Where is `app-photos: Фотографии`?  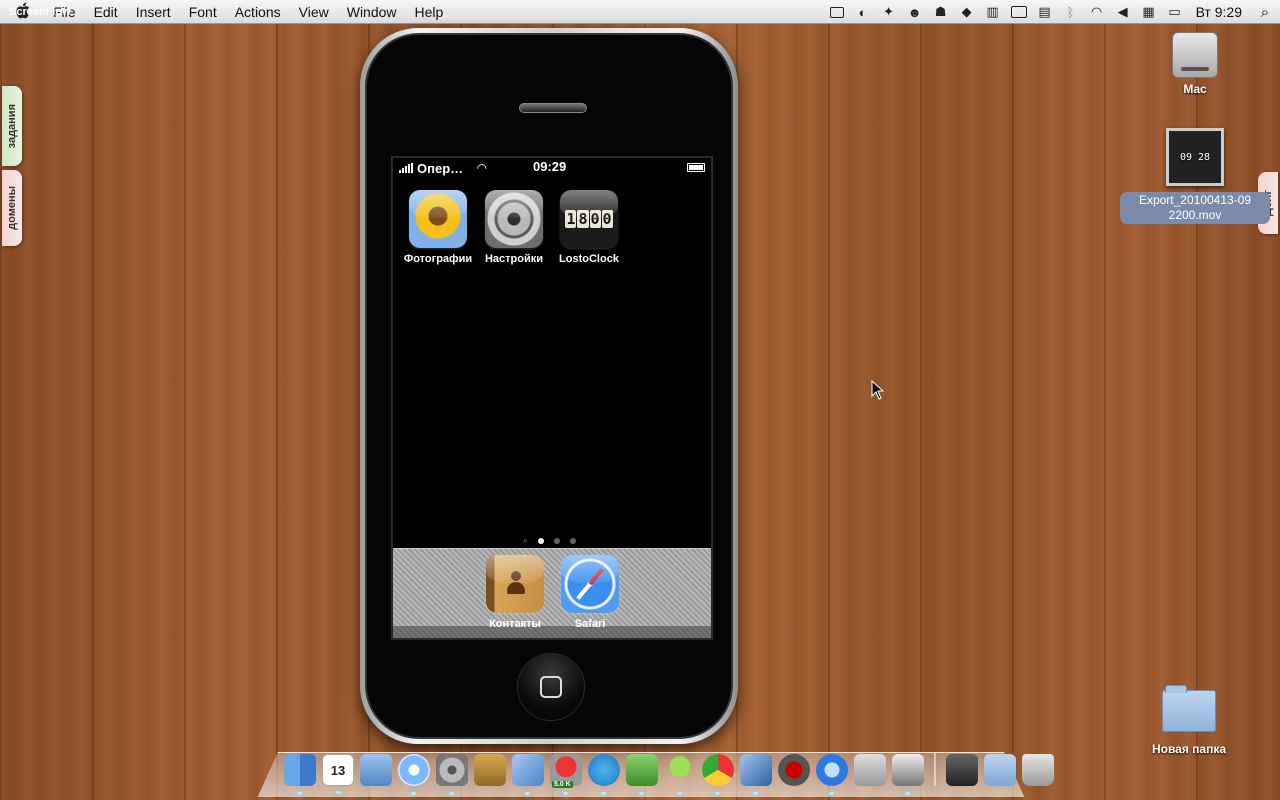
app-photos: Фотографии is located at coordinates (438, 227).